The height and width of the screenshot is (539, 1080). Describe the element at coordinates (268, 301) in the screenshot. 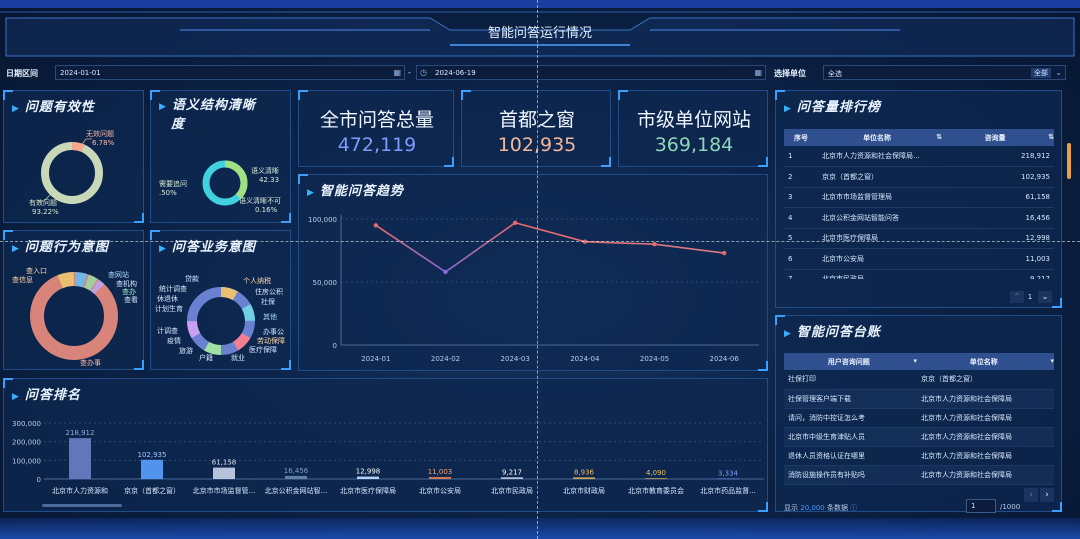

I see `business-label: 社保` at that location.